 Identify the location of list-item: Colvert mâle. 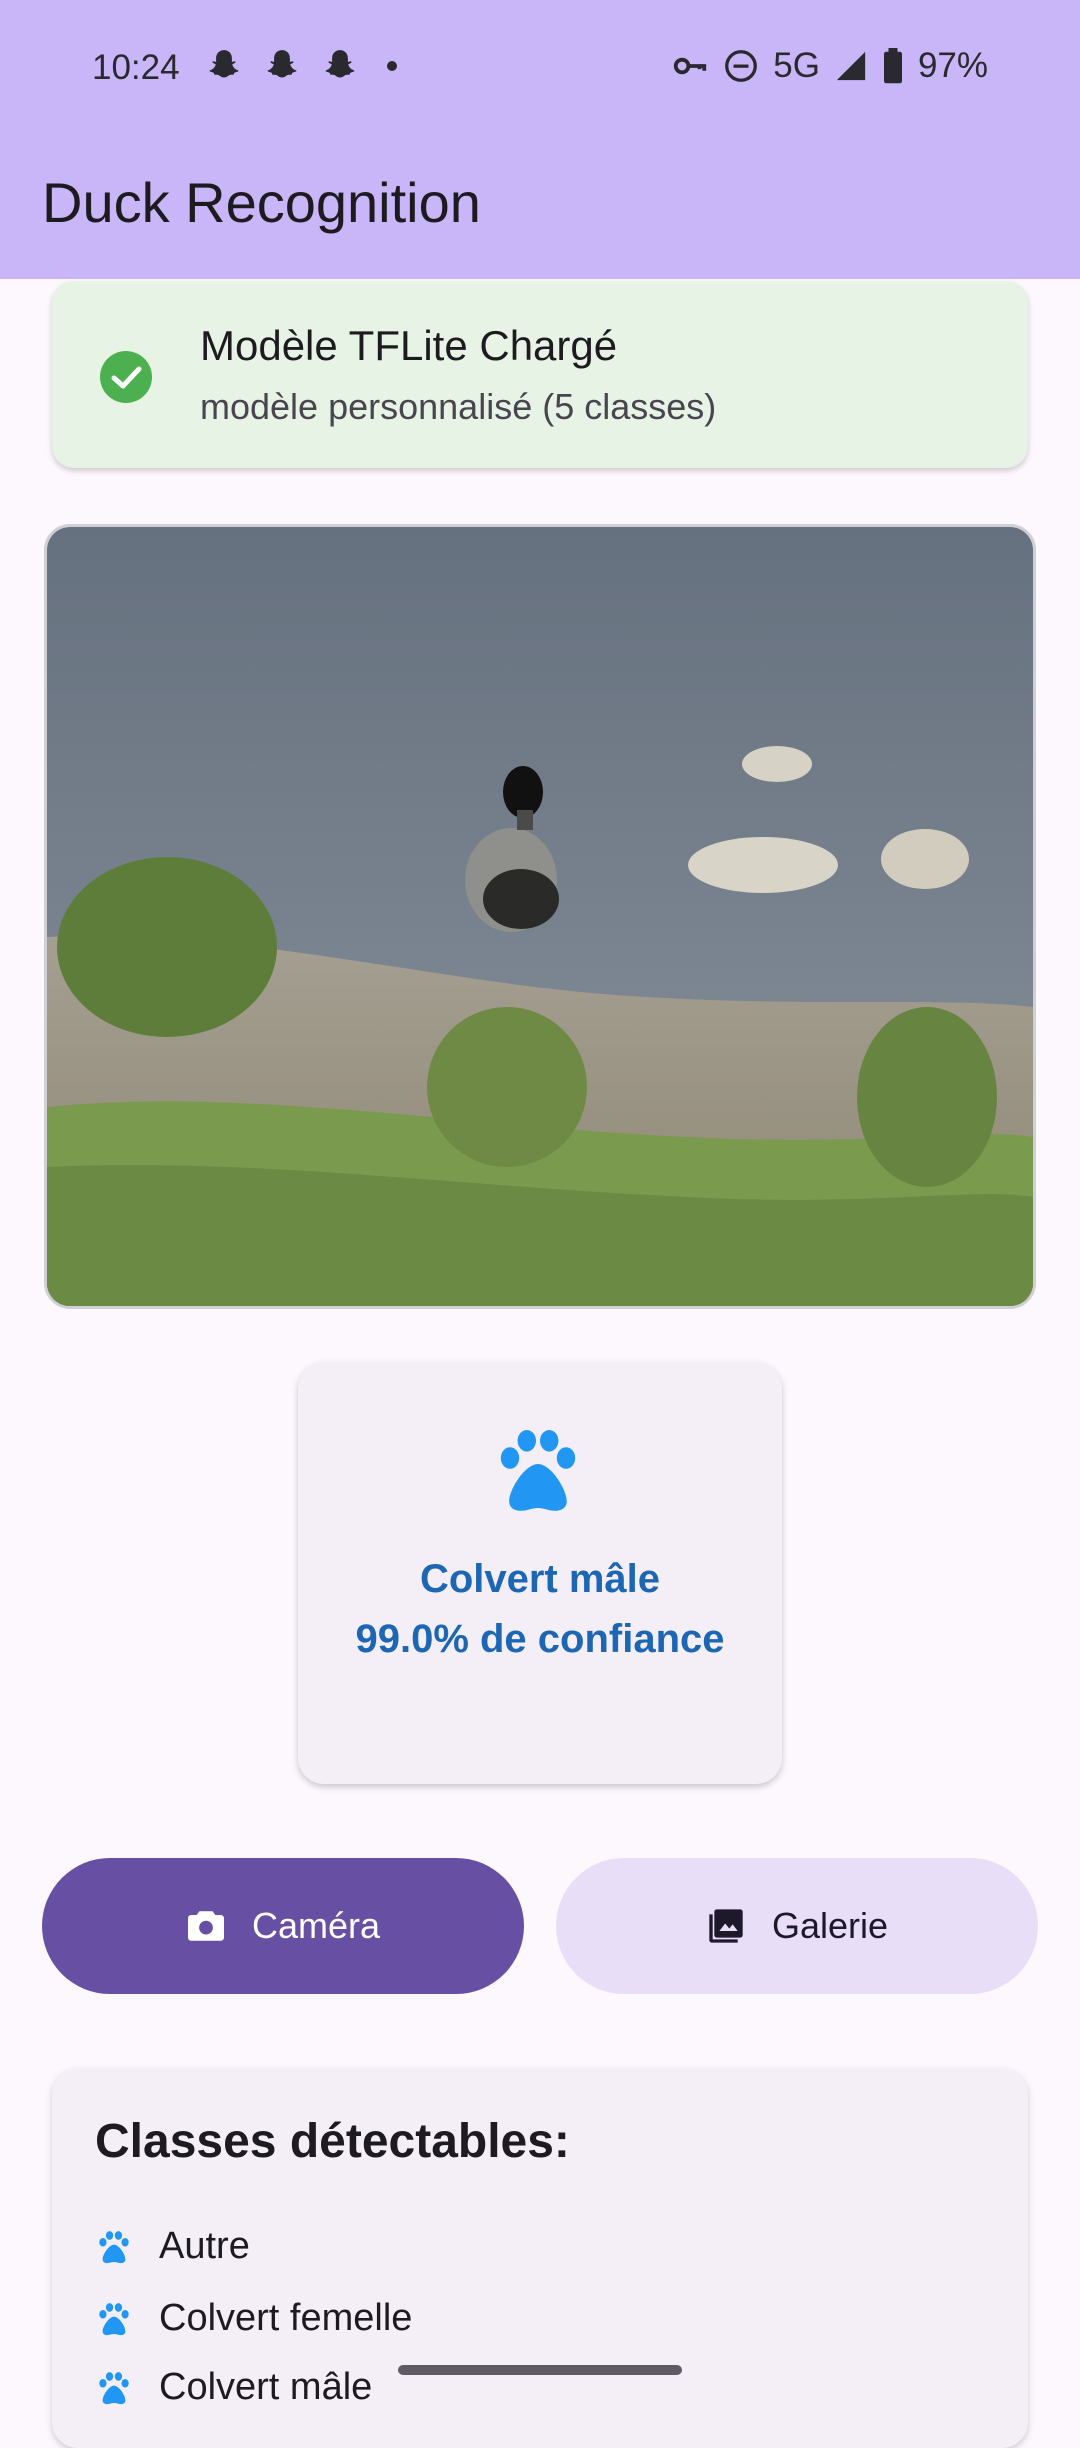
(233, 2387).